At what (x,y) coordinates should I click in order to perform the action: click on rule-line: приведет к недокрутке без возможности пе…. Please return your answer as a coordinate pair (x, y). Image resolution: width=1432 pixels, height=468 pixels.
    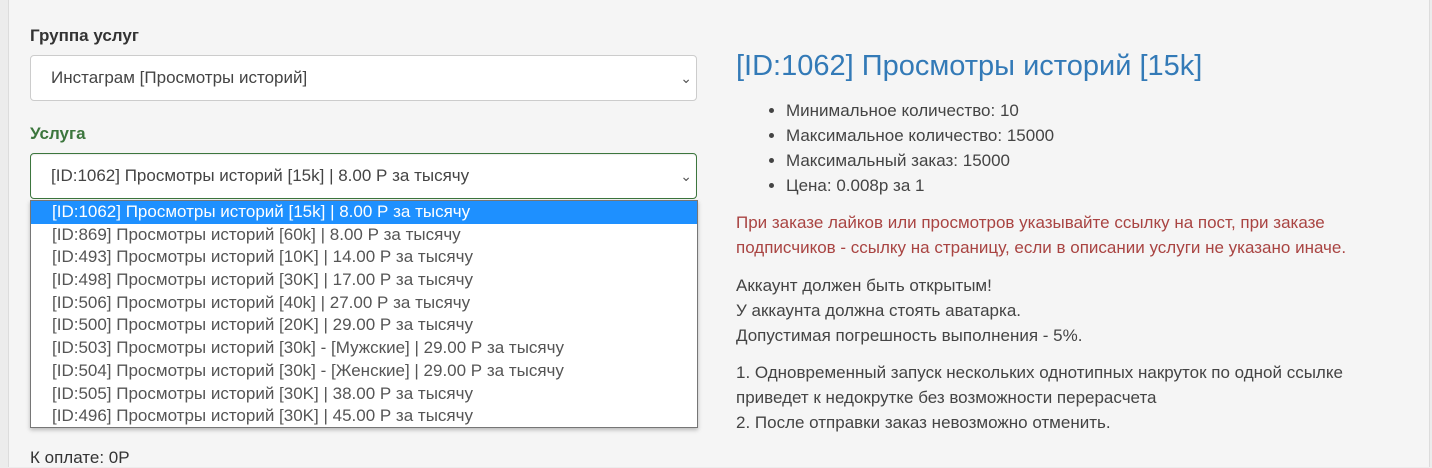
    Looking at the image, I should click on (946, 397).